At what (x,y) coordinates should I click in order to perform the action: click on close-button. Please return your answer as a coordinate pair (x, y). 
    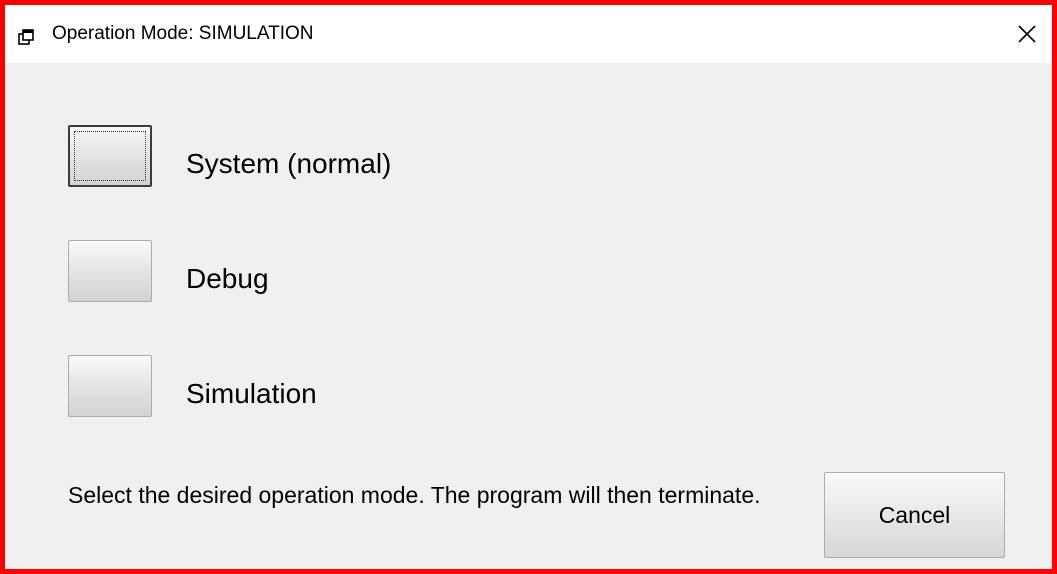
    Looking at the image, I should click on (1027, 34).